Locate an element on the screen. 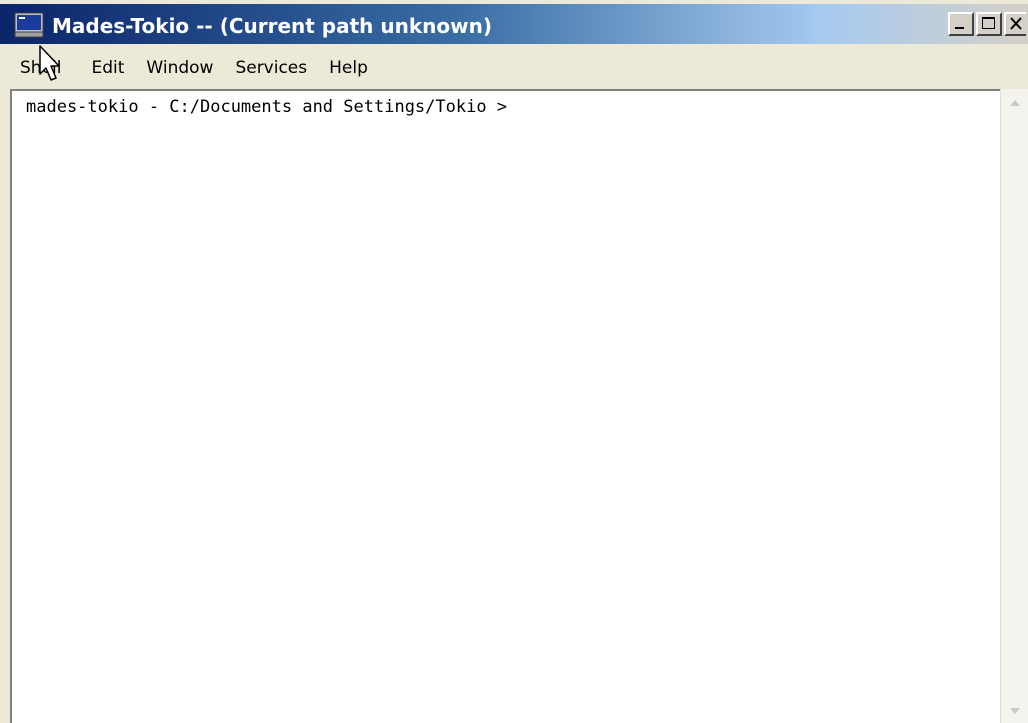 This screenshot has height=723, width=1028. vertical-scrollbar is located at coordinates (1014, 406).